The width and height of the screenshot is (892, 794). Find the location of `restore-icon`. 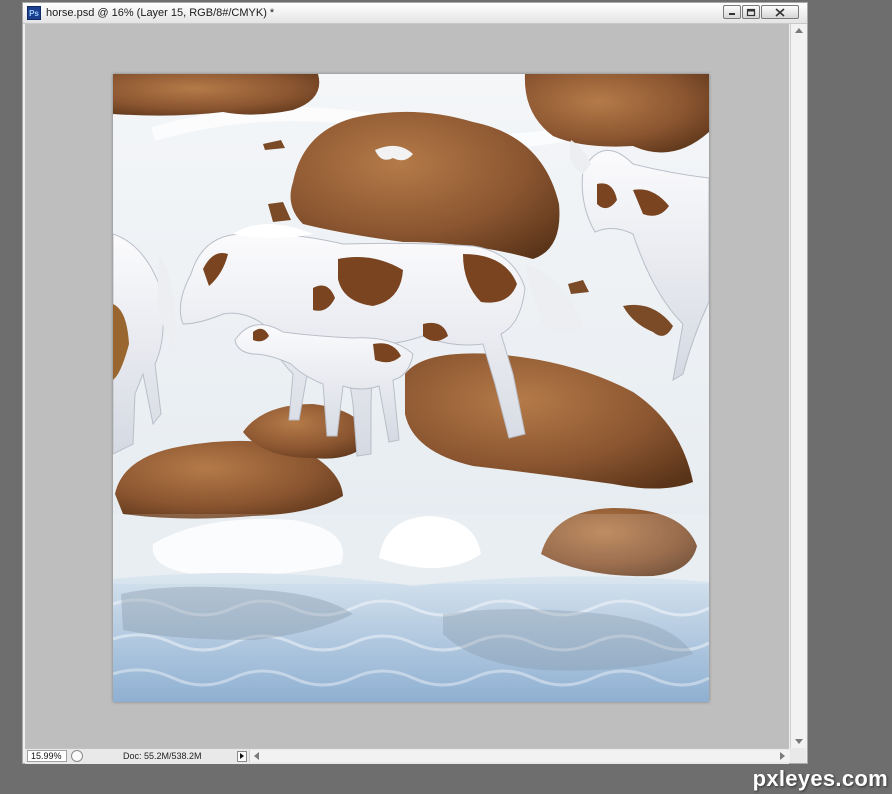

restore-icon is located at coordinates (751, 12).